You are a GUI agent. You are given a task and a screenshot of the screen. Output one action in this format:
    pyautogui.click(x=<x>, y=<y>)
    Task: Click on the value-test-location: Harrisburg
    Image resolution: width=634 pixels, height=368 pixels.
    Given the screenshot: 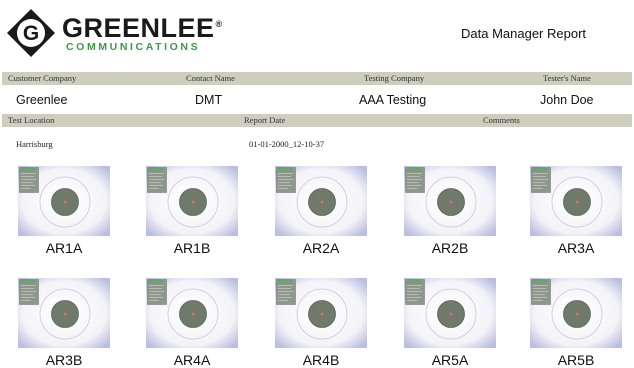 What is the action you would take?
    pyautogui.click(x=34, y=144)
    